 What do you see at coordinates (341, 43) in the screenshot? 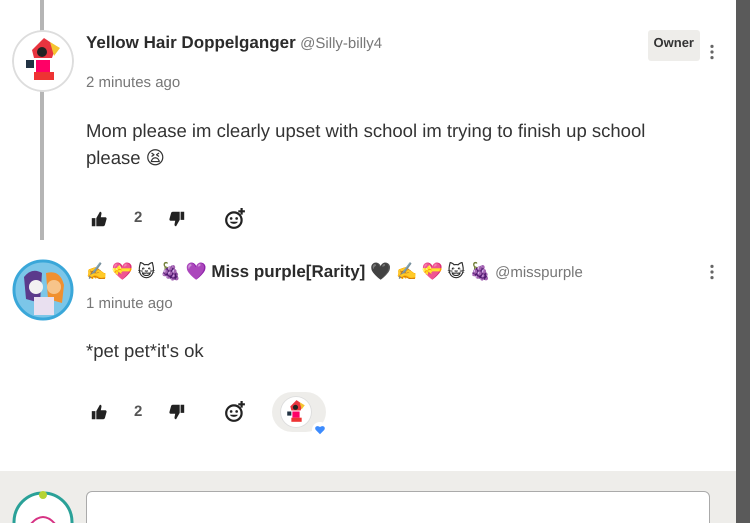
I see `user-handle: @Silly-billy4` at bounding box center [341, 43].